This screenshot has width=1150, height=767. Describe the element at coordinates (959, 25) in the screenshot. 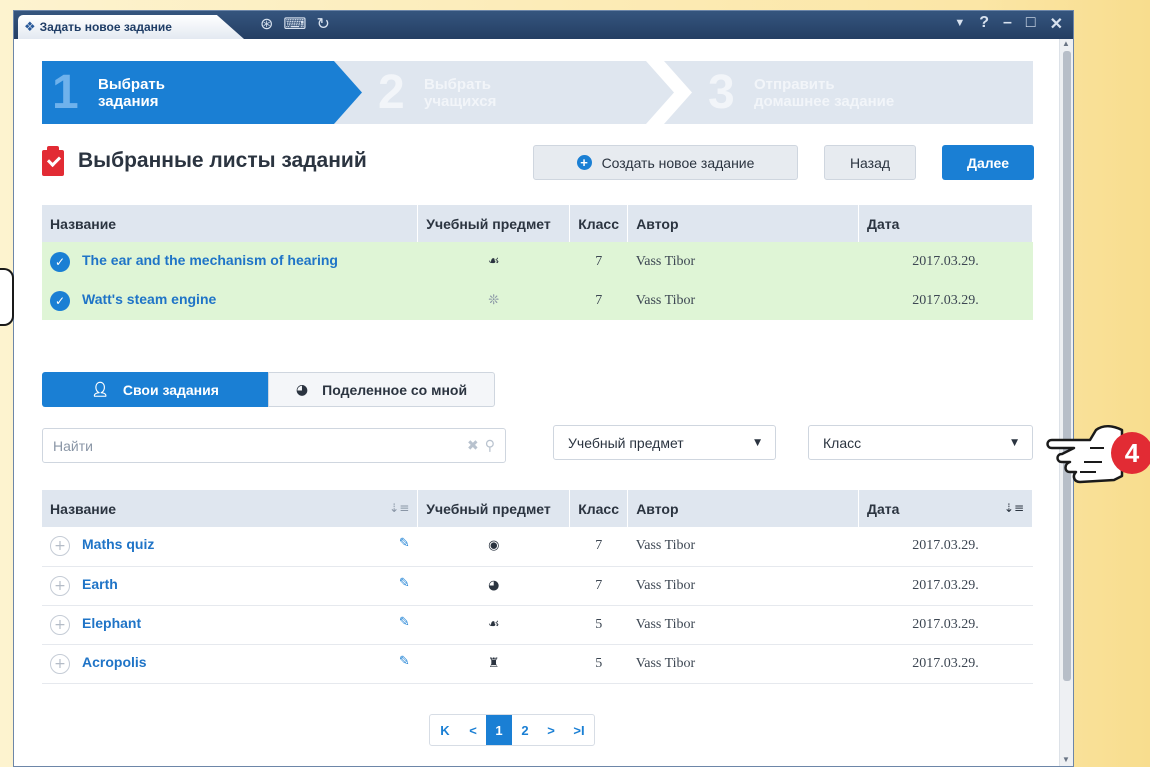

I see `dropdown-icon: ▼` at that location.